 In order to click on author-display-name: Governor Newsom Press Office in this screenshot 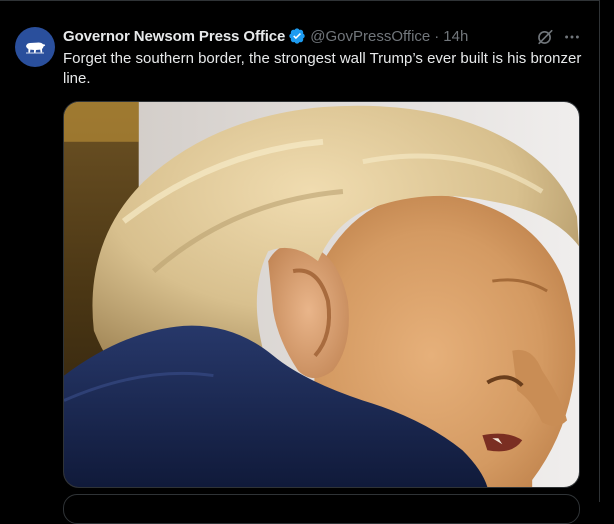, I will do `click(174, 36)`.